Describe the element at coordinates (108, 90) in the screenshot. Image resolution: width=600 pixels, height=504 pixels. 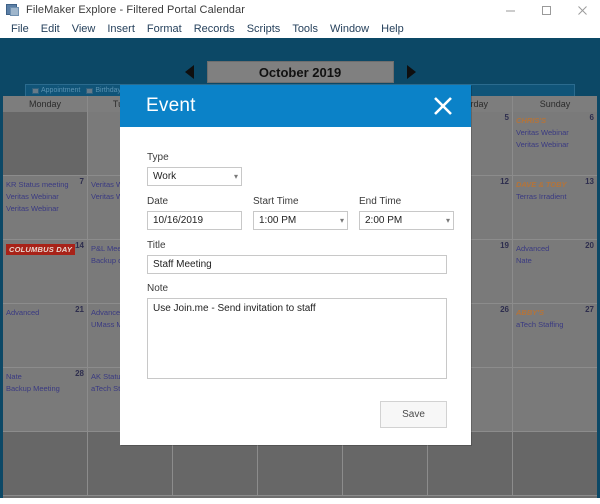
I see `legend-label: Birthday` at that location.